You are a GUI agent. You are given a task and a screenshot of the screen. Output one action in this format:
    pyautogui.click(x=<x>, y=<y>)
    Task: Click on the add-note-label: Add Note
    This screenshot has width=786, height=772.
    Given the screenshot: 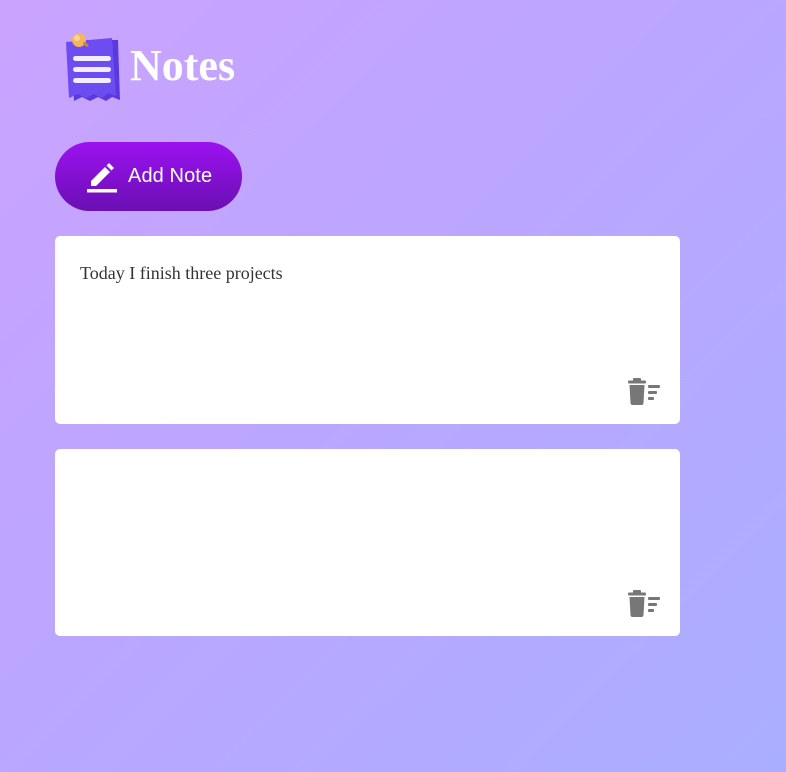 What is the action you would take?
    pyautogui.click(x=170, y=176)
    